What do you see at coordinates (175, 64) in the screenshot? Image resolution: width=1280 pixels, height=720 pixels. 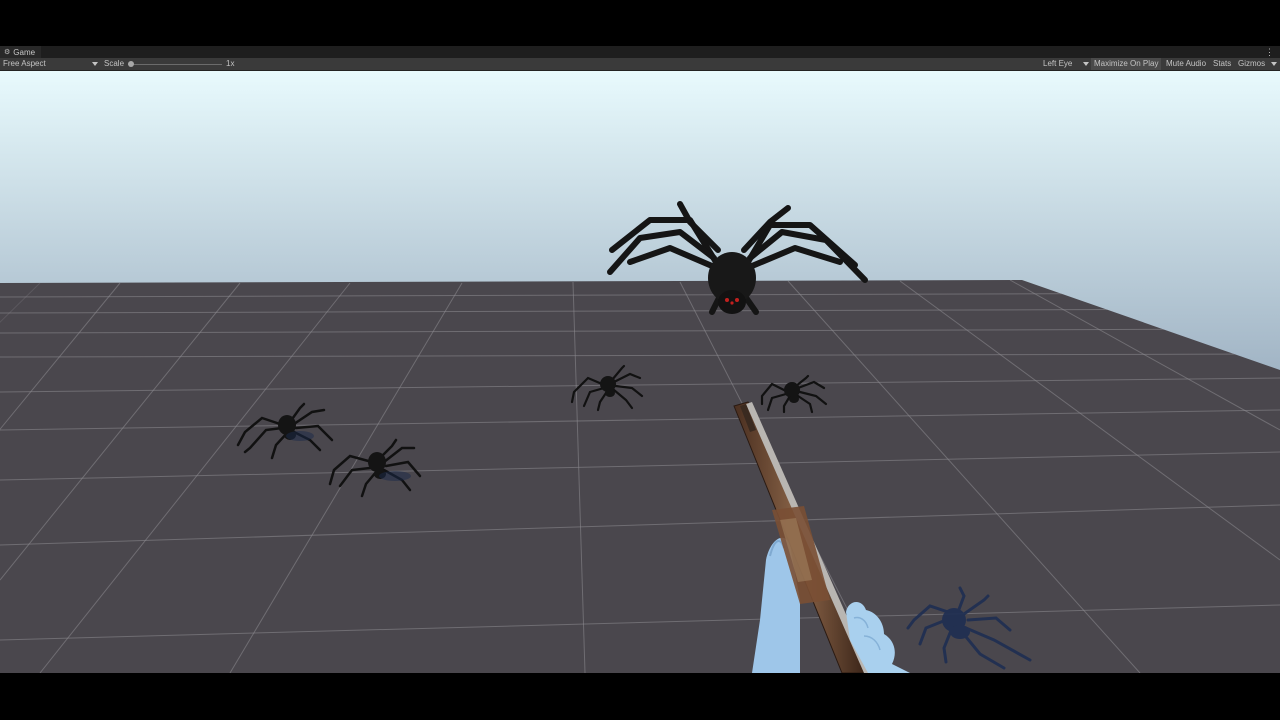 I see `scale-slider-track` at bounding box center [175, 64].